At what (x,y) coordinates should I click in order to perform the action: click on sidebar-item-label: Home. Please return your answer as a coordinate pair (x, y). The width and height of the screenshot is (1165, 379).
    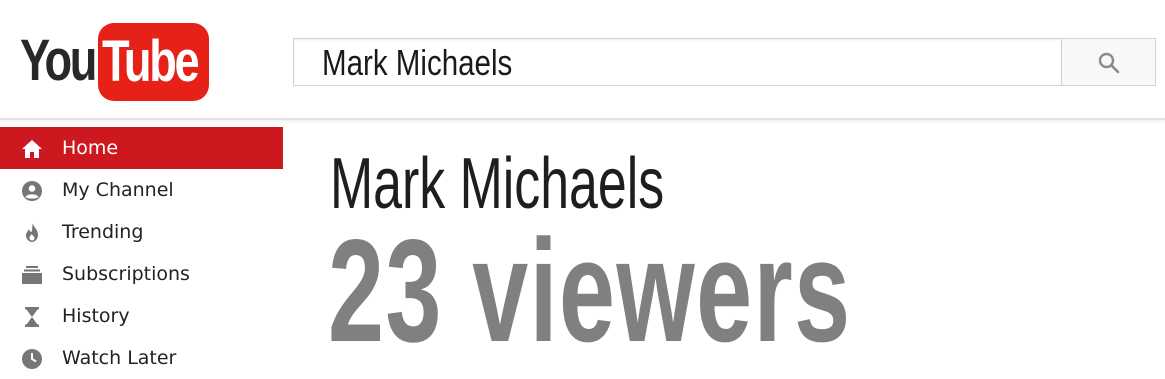
    Looking at the image, I should click on (90, 148).